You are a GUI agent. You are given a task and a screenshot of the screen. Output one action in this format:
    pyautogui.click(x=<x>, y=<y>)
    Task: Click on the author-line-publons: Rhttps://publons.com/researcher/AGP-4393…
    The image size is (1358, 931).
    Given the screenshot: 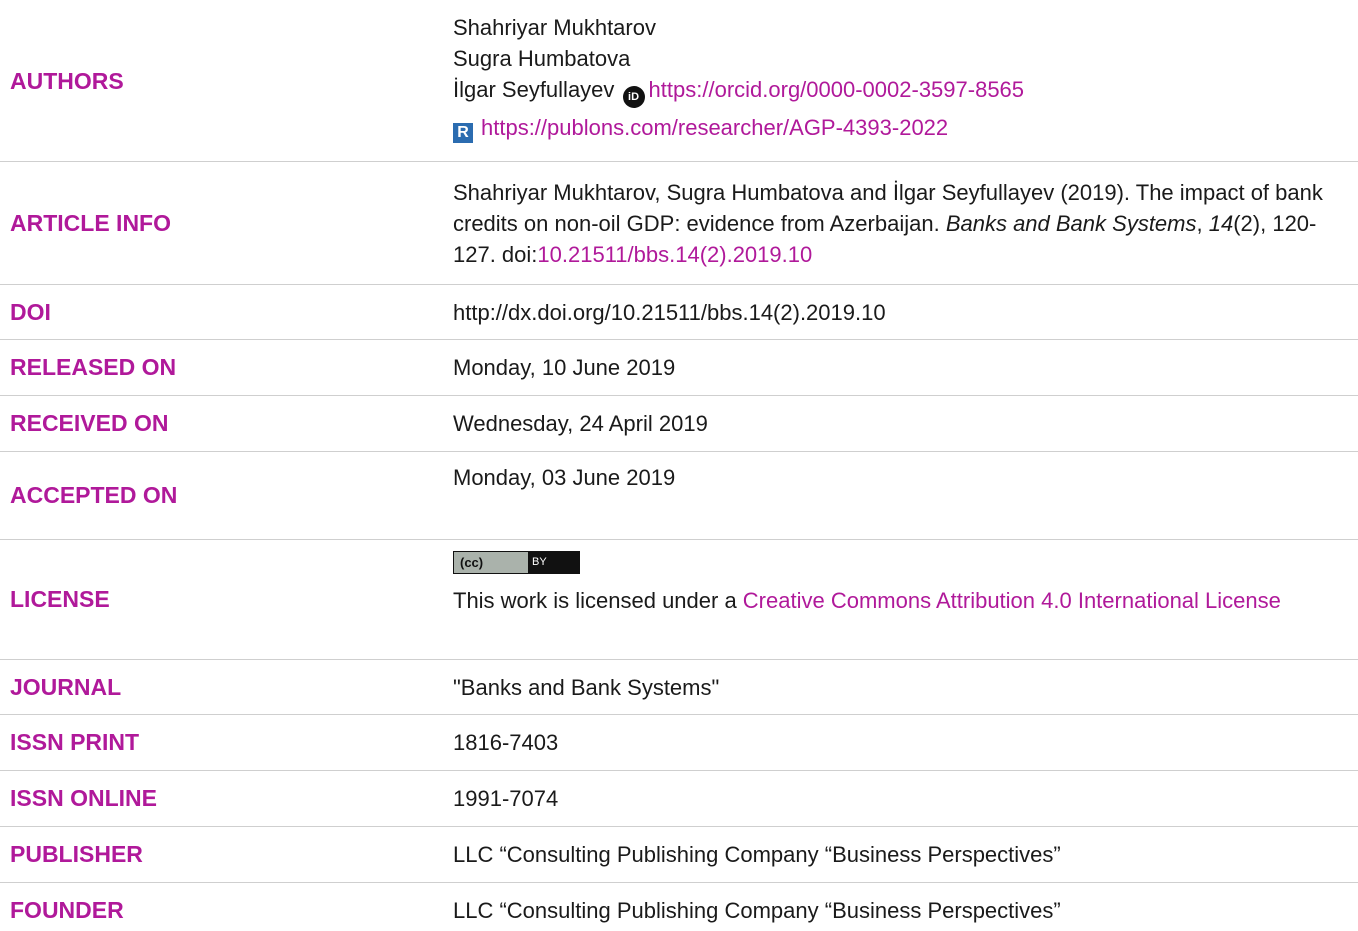 What is the action you would take?
    pyautogui.click(x=898, y=127)
    